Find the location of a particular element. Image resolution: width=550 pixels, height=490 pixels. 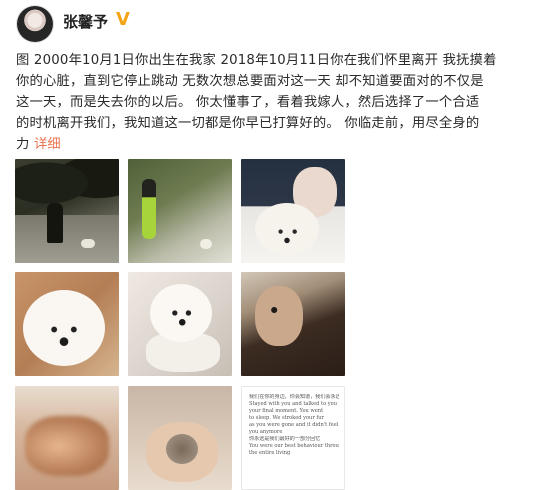

text-card-line: your final moment. You went is located at coordinates (286, 411).